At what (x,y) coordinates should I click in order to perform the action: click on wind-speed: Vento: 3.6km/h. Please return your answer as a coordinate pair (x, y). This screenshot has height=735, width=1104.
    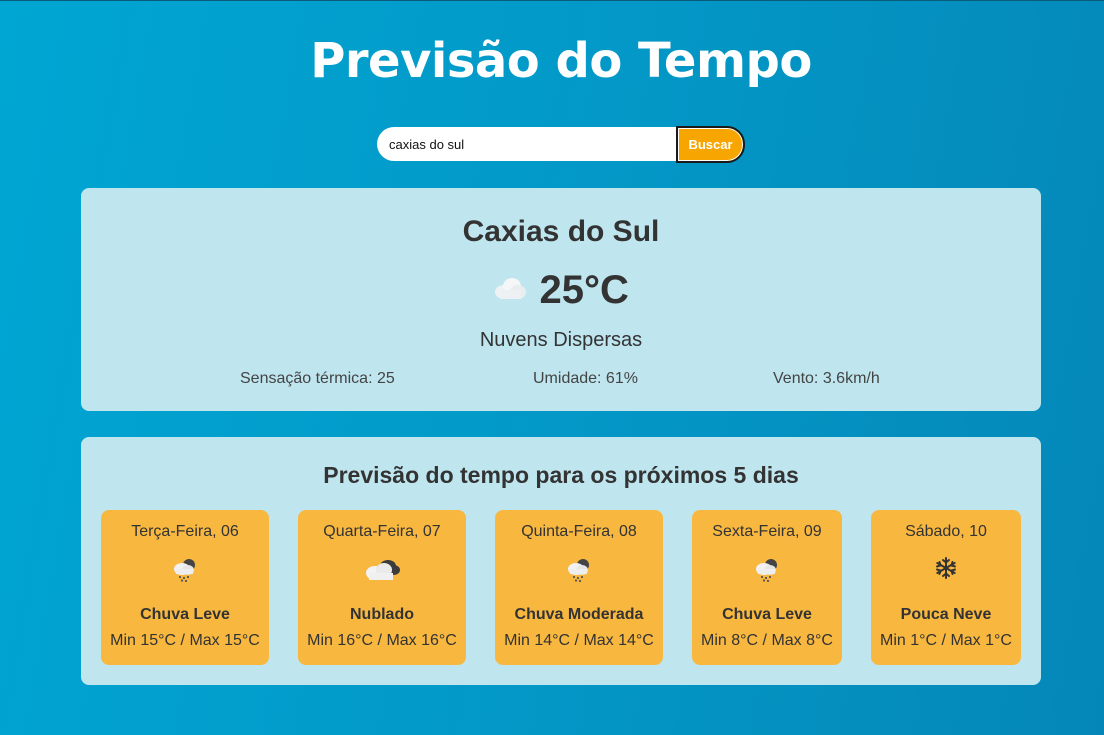
    Looking at the image, I should click on (826, 378).